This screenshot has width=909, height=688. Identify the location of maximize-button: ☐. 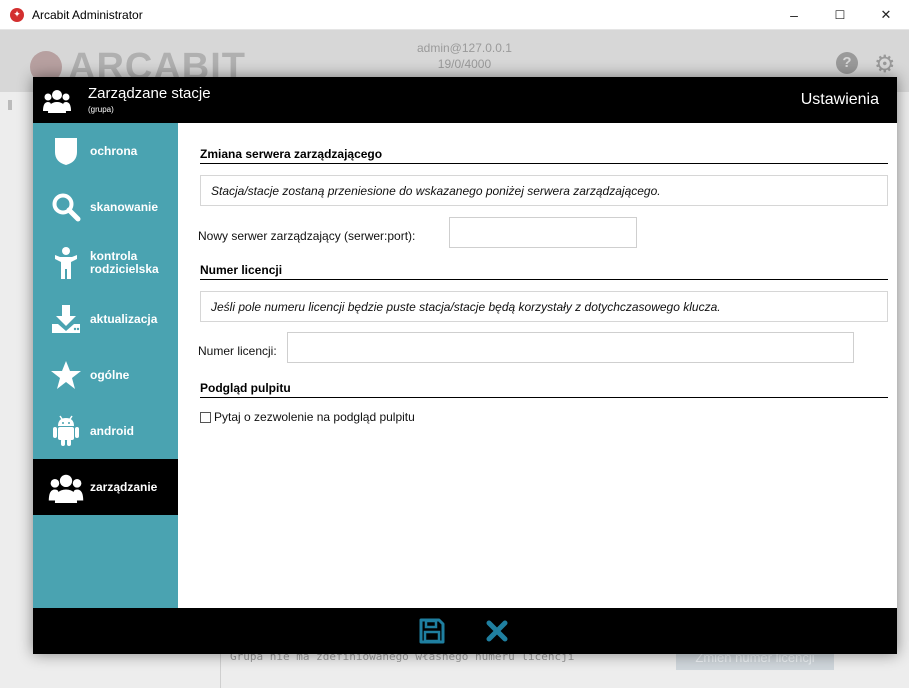
(840, 15).